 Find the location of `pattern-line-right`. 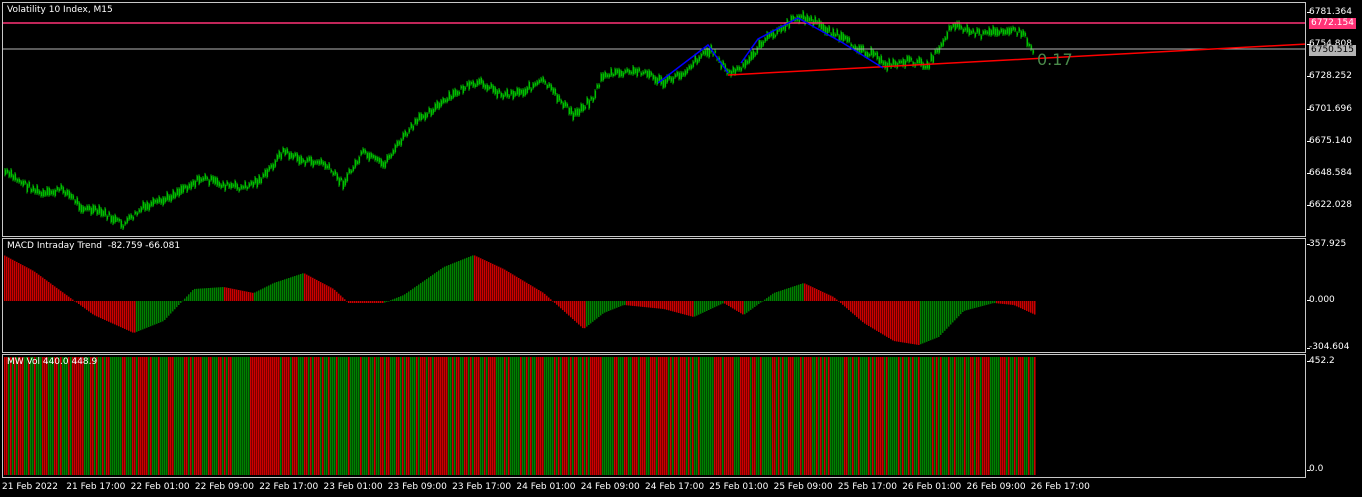

pattern-line-right is located at coordinates (812, 43).